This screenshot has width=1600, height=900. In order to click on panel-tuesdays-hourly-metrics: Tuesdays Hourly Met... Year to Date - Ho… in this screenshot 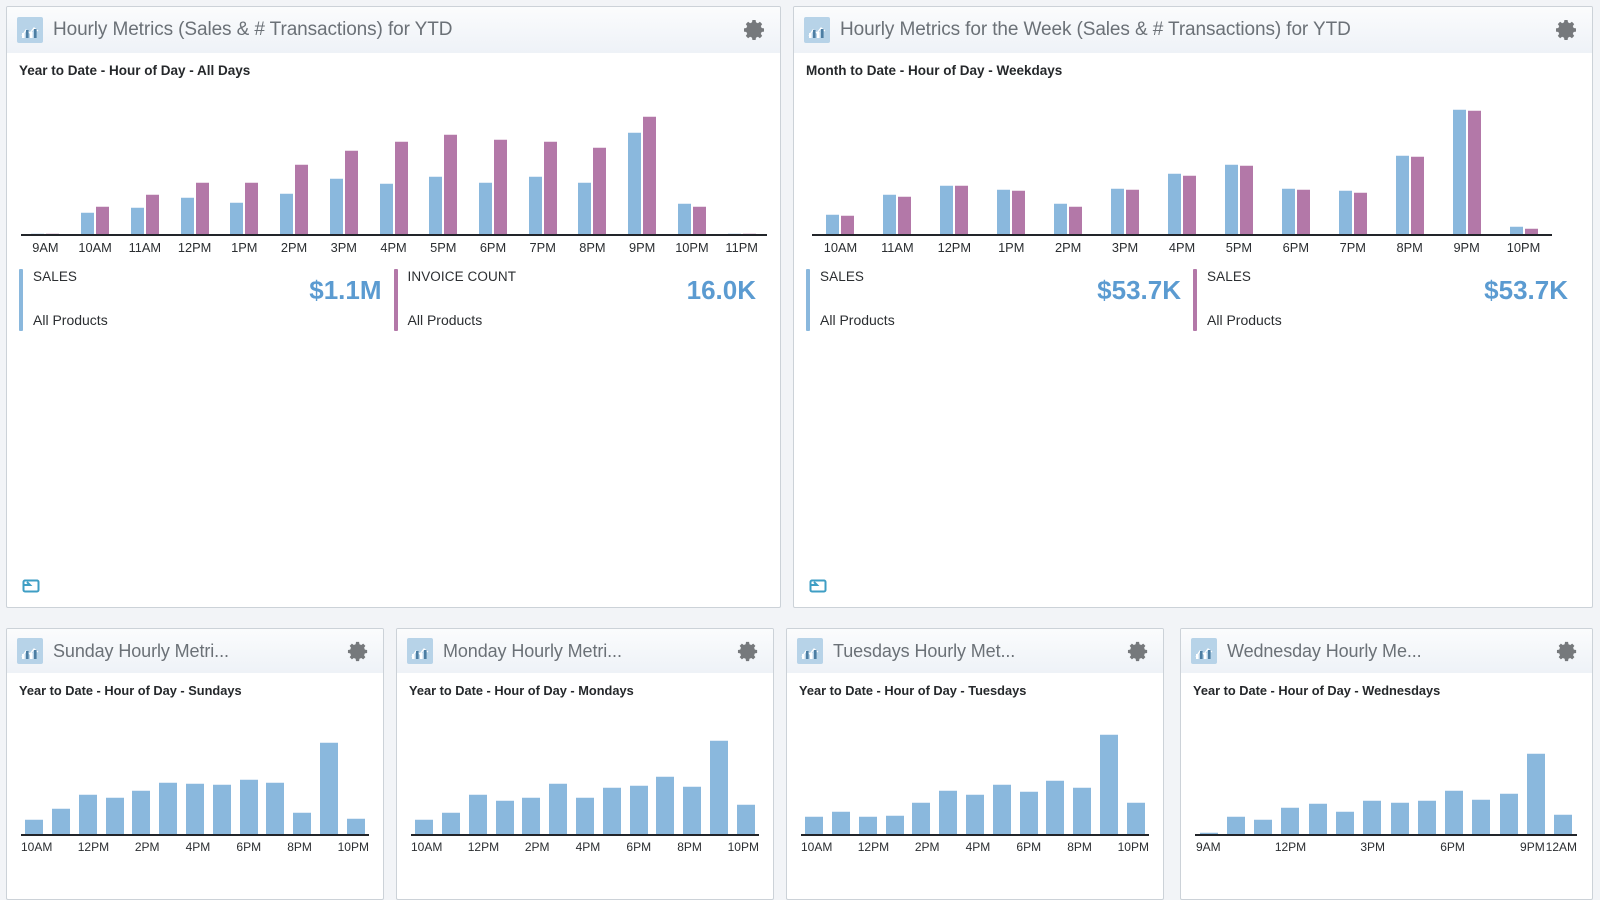, I will do `click(975, 764)`.